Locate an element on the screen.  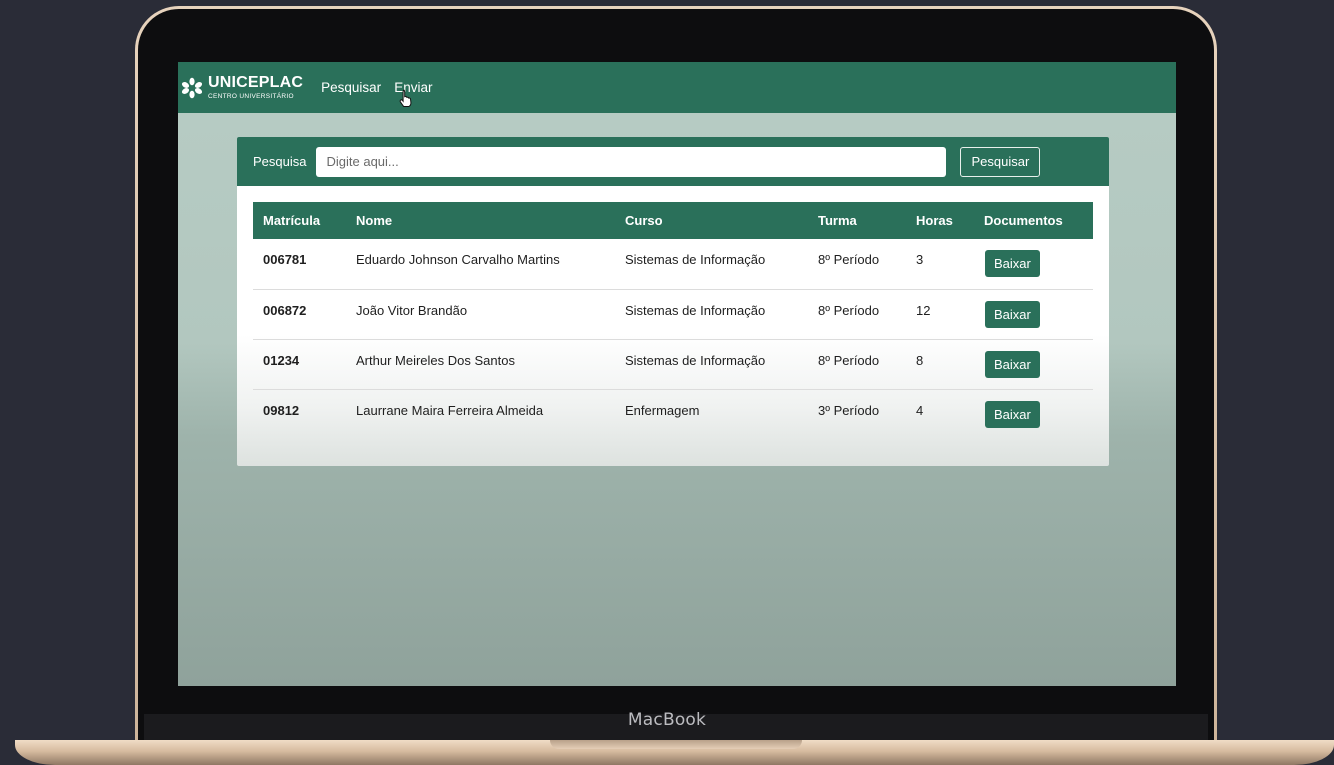
search-input is located at coordinates (631, 161).